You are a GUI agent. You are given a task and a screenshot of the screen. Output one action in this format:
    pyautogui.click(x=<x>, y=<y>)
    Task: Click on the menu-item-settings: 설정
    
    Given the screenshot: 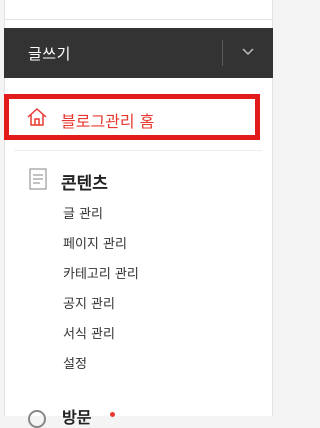 What is the action you would take?
    pyautogui.click(x=75, y=362)
    